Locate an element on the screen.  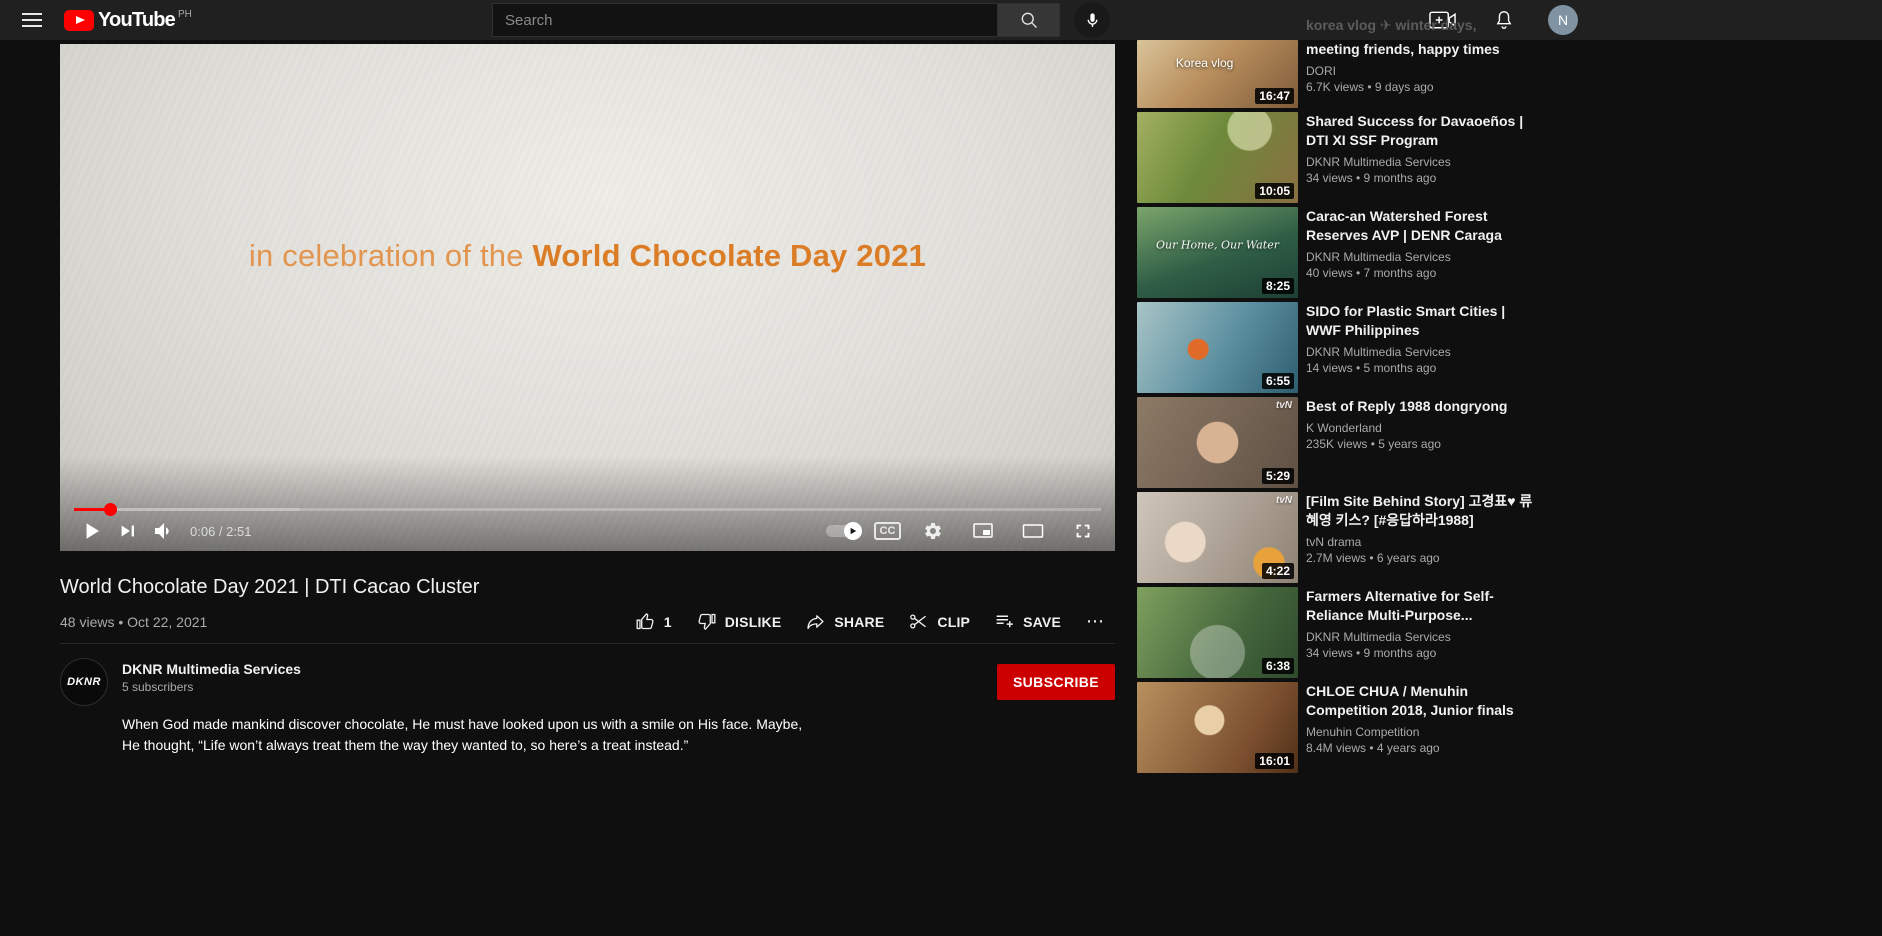
masthead: YouTube PH N korea vlog ✈ winter days, is located at coordinates (941, 20).